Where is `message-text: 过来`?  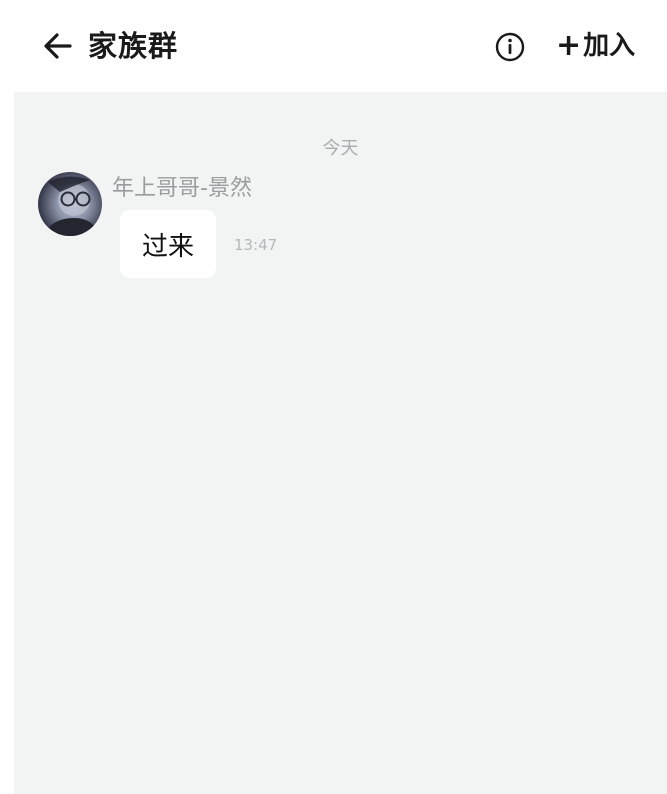 message-text: 过来 is located at coordinates (168, 246).